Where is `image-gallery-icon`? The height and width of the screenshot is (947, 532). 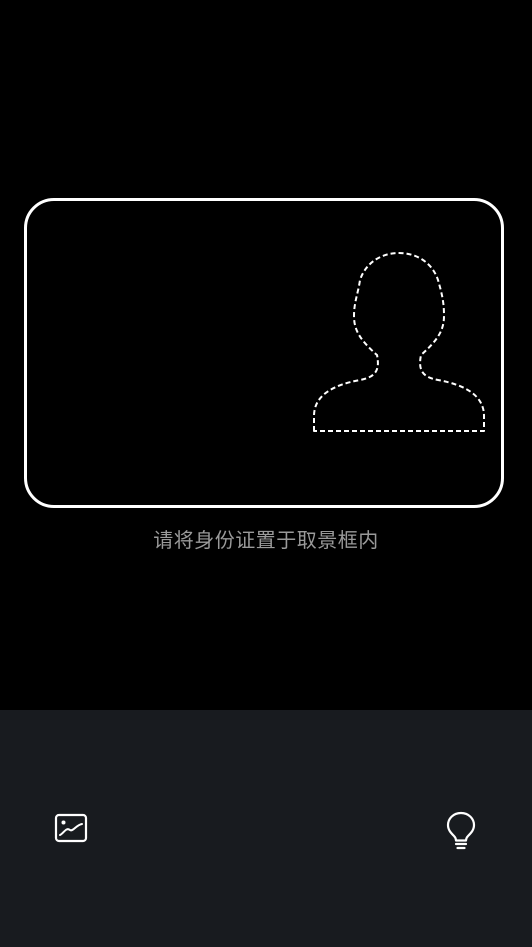 image-gallery-icon is located at coordinates (71, 828).